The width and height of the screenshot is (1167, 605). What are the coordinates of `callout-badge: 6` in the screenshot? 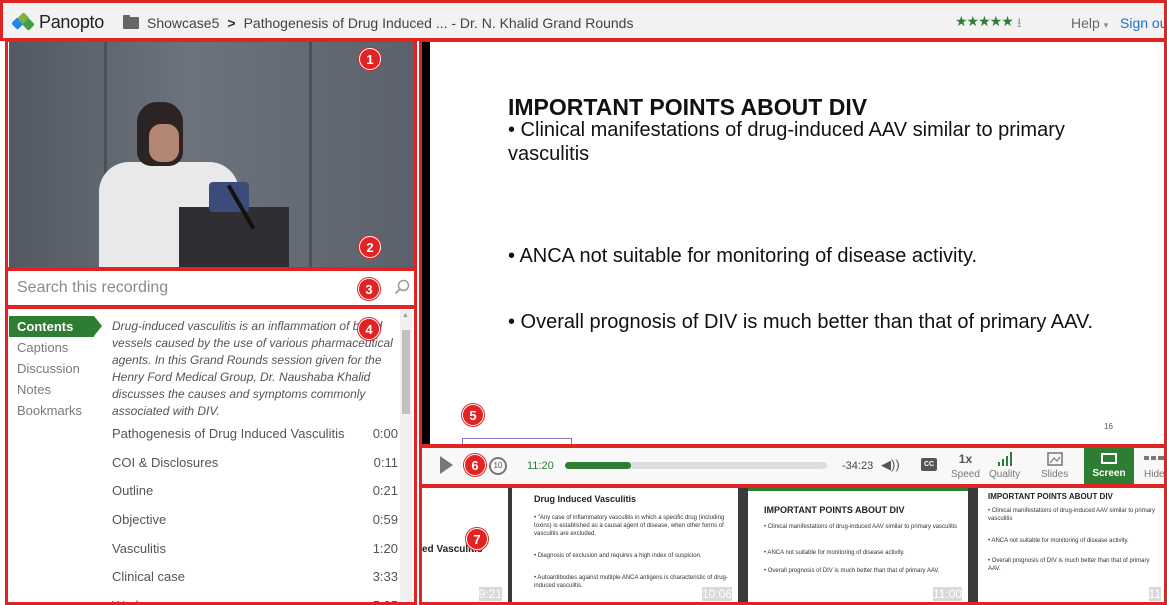 It's located at (475, 465).